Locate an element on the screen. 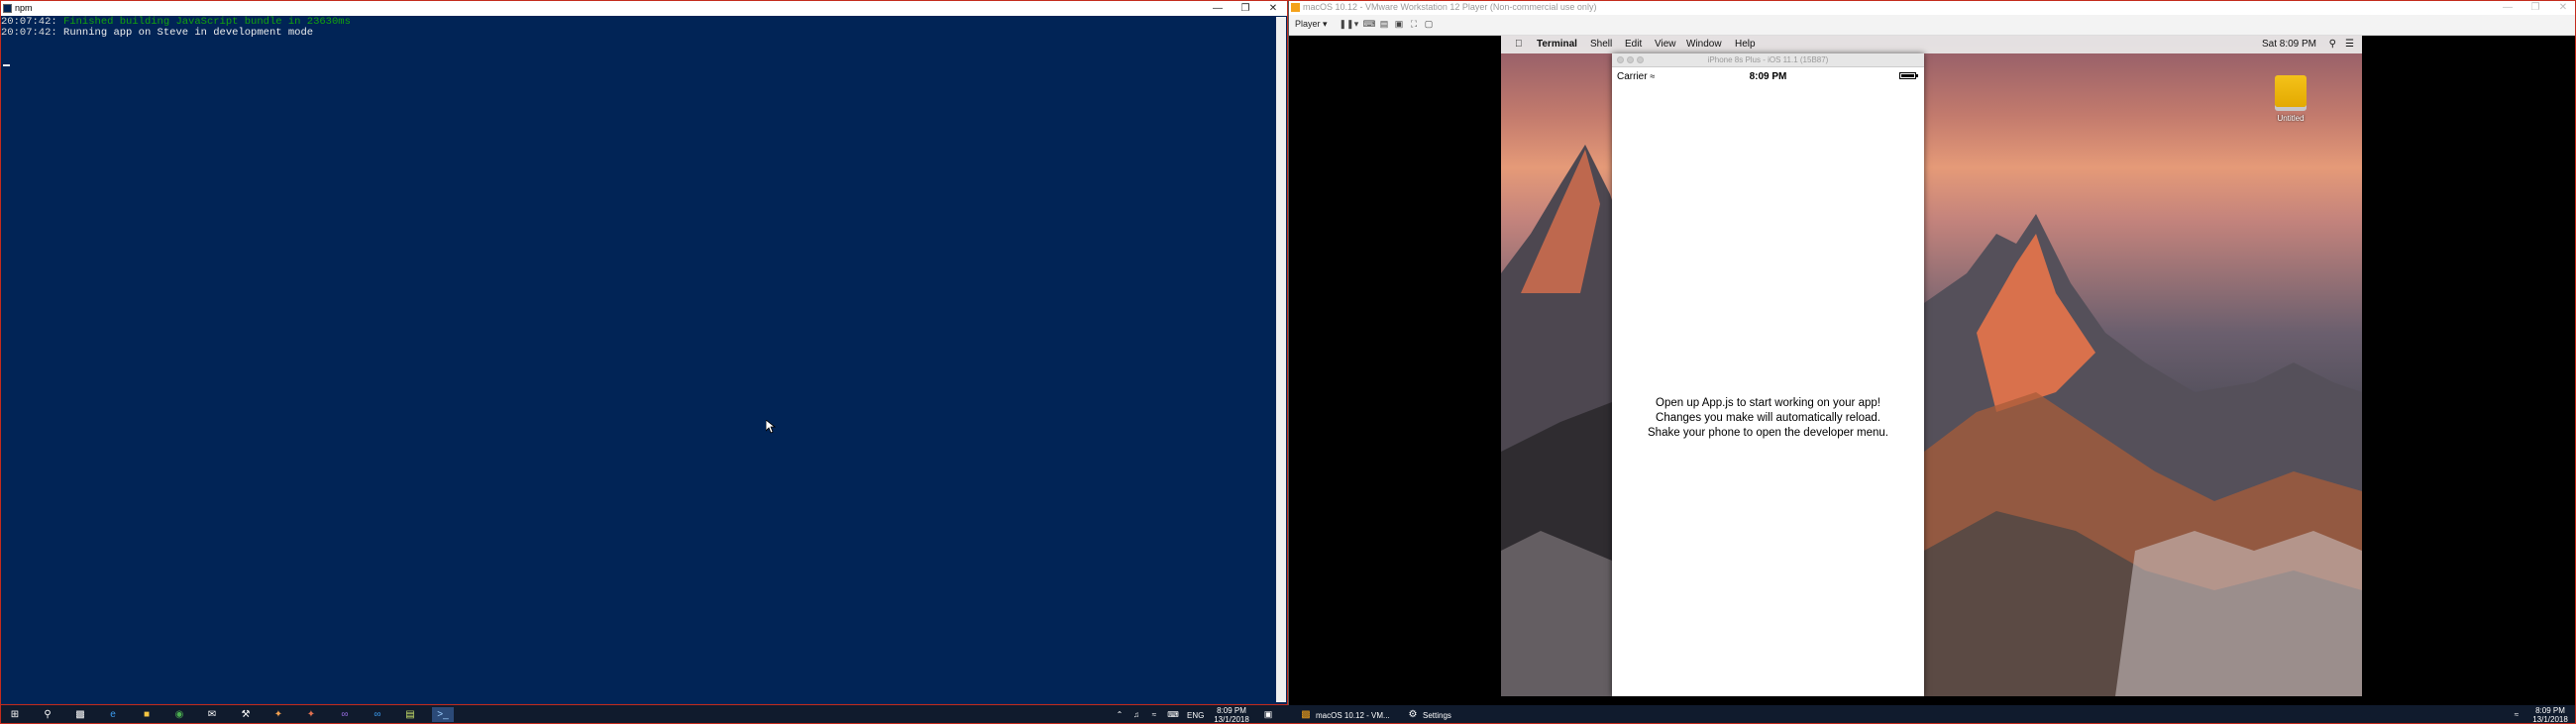 Image resolution: width=2576 pixels, height=724 pixels. zoom-button is located at coordinates (1640, 59).